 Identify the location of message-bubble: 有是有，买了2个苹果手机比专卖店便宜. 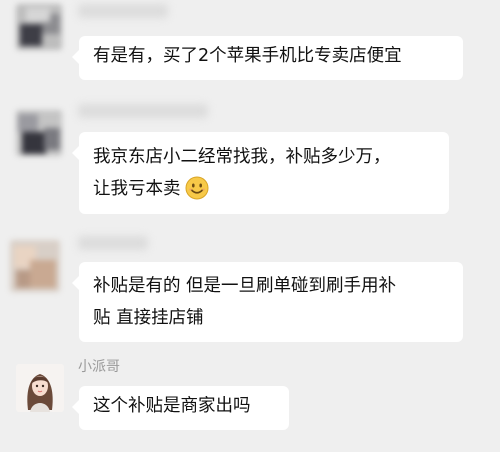
(267, 58).